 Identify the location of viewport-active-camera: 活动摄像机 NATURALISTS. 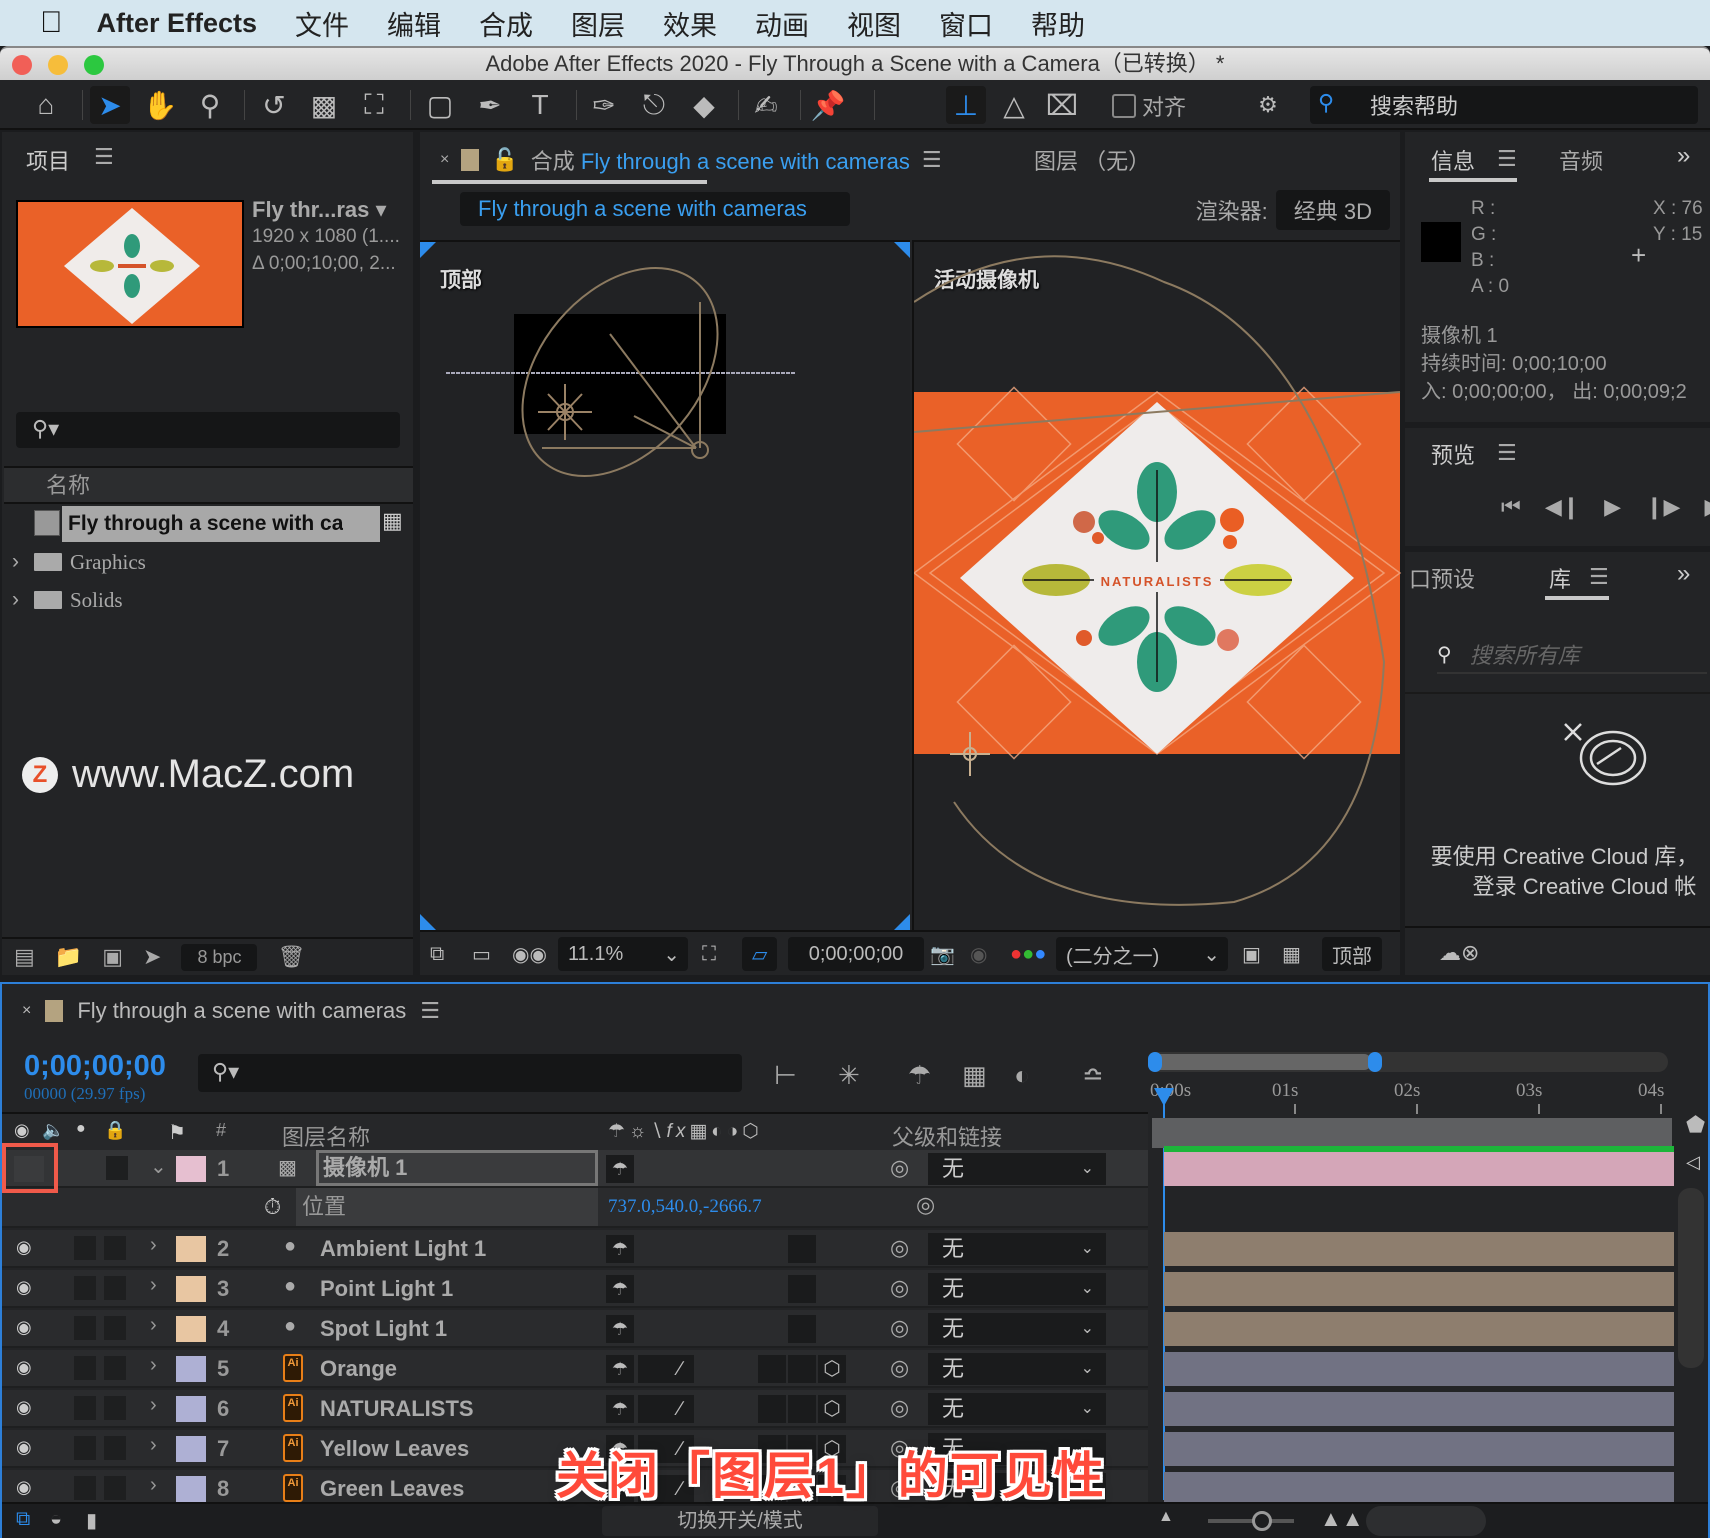
(1157, 585).